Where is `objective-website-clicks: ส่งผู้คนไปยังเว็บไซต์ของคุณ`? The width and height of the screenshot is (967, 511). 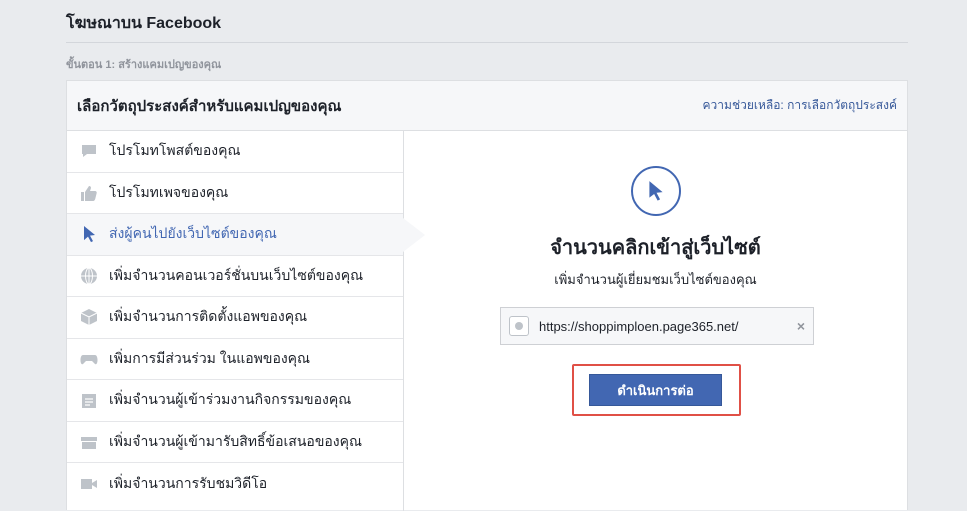 objective-website-clicks: ส่งผู้คนไปยังเว็บไซต์ของคุณ is located at coordinates (246, 235).